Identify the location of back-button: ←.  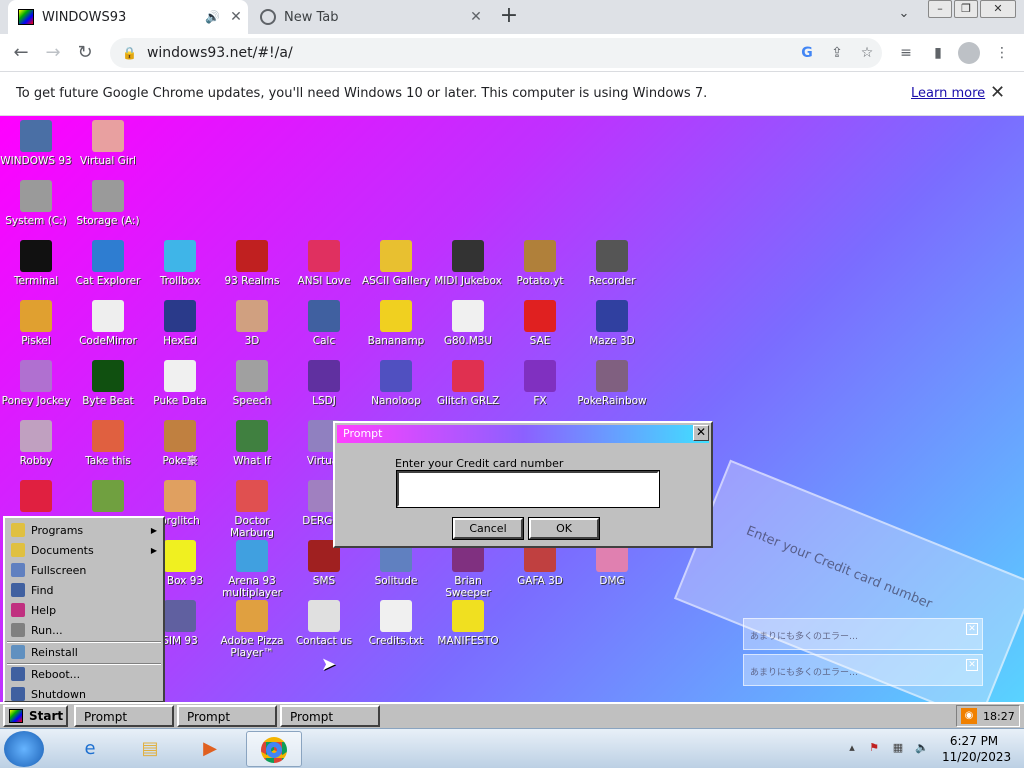
(21, 53).